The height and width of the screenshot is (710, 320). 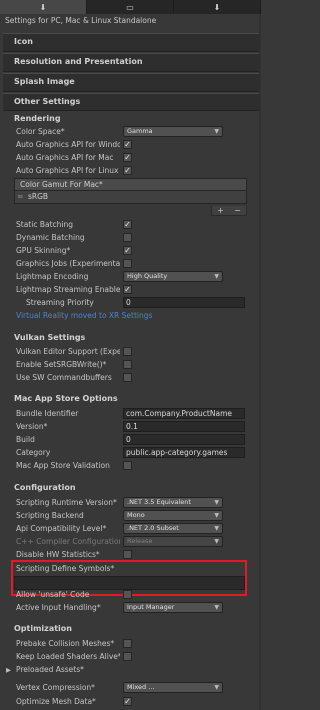 What do you see at coordinates (68, 144) in the screenshot?
I see `auto-graphics-windows-label: Auto Graphics API for Windows` at bounding box center [68, 144].